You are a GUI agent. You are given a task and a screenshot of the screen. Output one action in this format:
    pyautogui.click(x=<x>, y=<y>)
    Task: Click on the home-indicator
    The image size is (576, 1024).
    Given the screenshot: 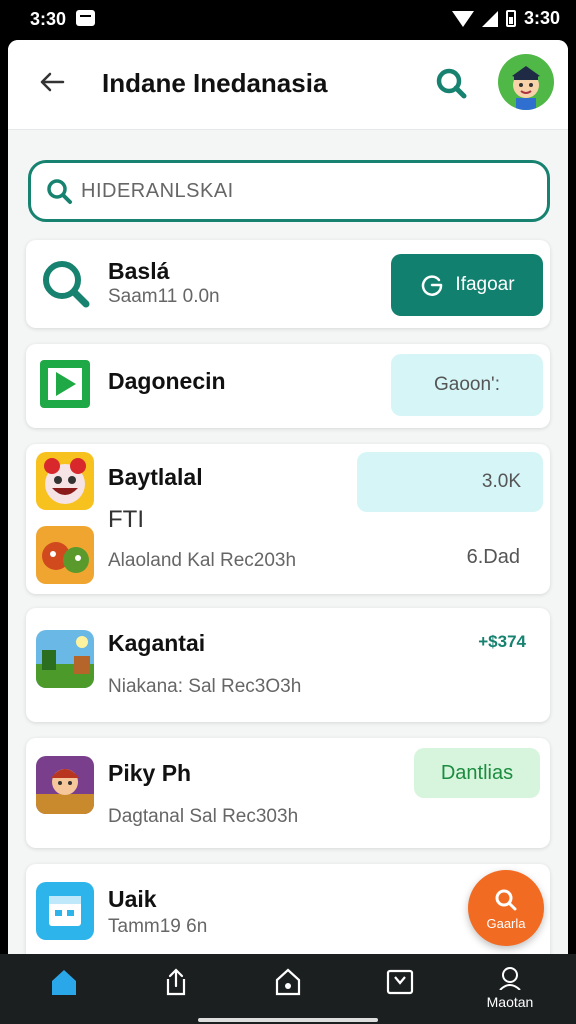 What is the action you would take?
    pyautogui.click(x=288, y=1020)
    